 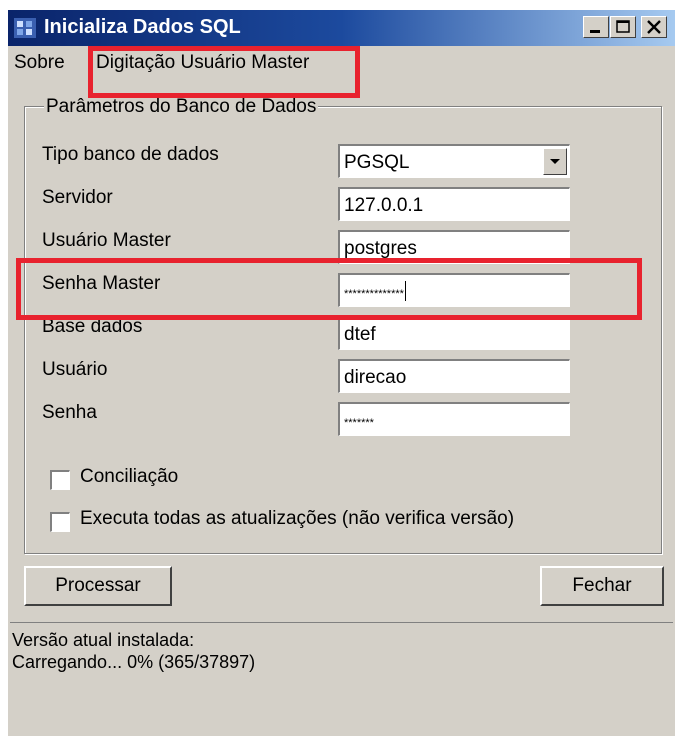 I want to click on window-title: Inicializa Dados SQL, so click(x=142, y=27).